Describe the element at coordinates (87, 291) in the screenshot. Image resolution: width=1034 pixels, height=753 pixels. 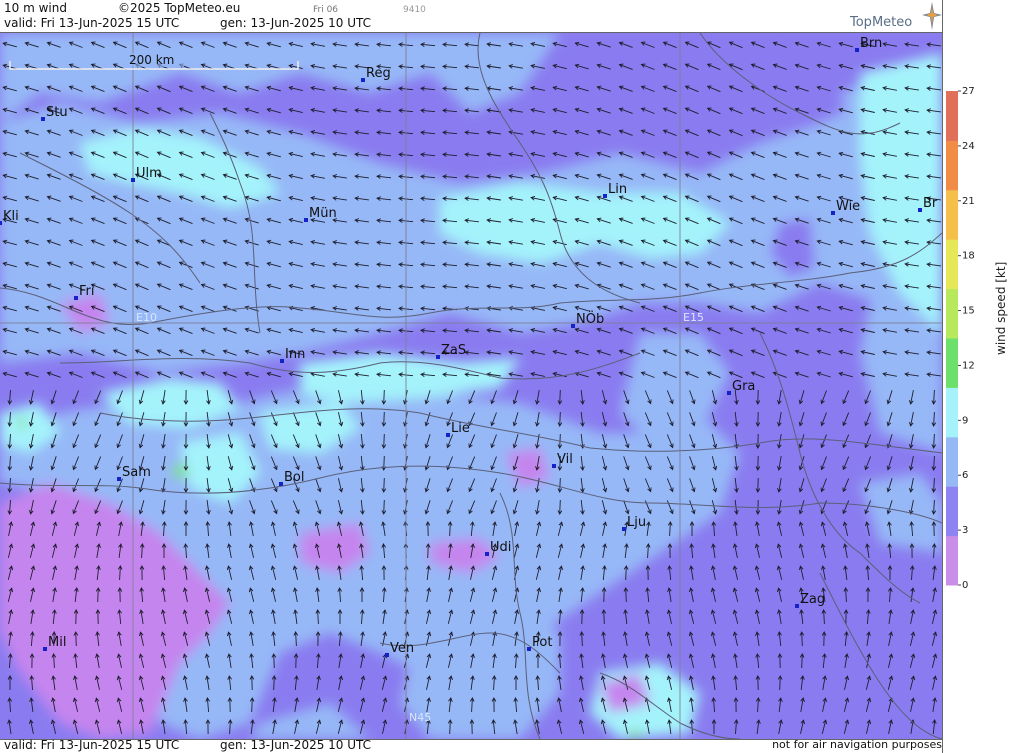
I see `city-label: Fri` at that location.